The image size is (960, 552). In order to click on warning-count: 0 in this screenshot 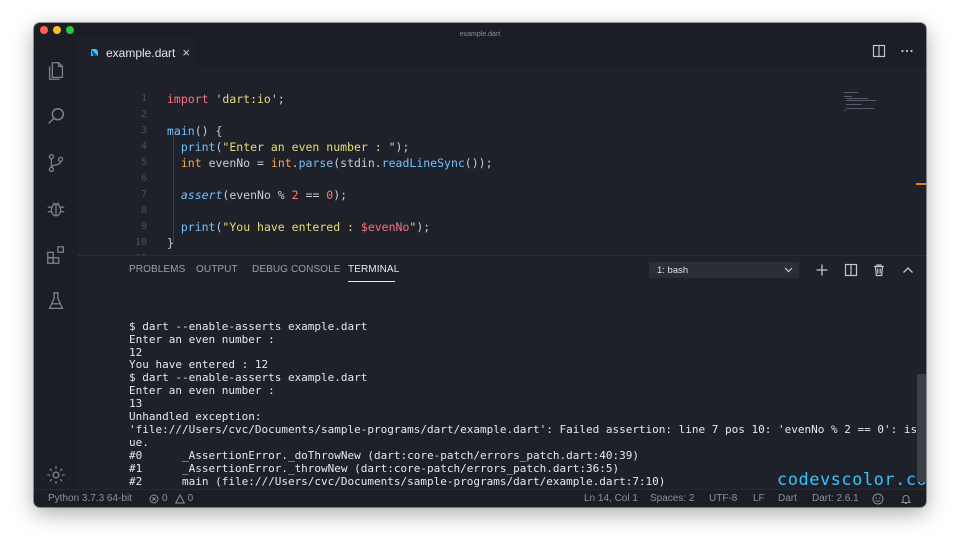, I will do `click(190, 498)`.